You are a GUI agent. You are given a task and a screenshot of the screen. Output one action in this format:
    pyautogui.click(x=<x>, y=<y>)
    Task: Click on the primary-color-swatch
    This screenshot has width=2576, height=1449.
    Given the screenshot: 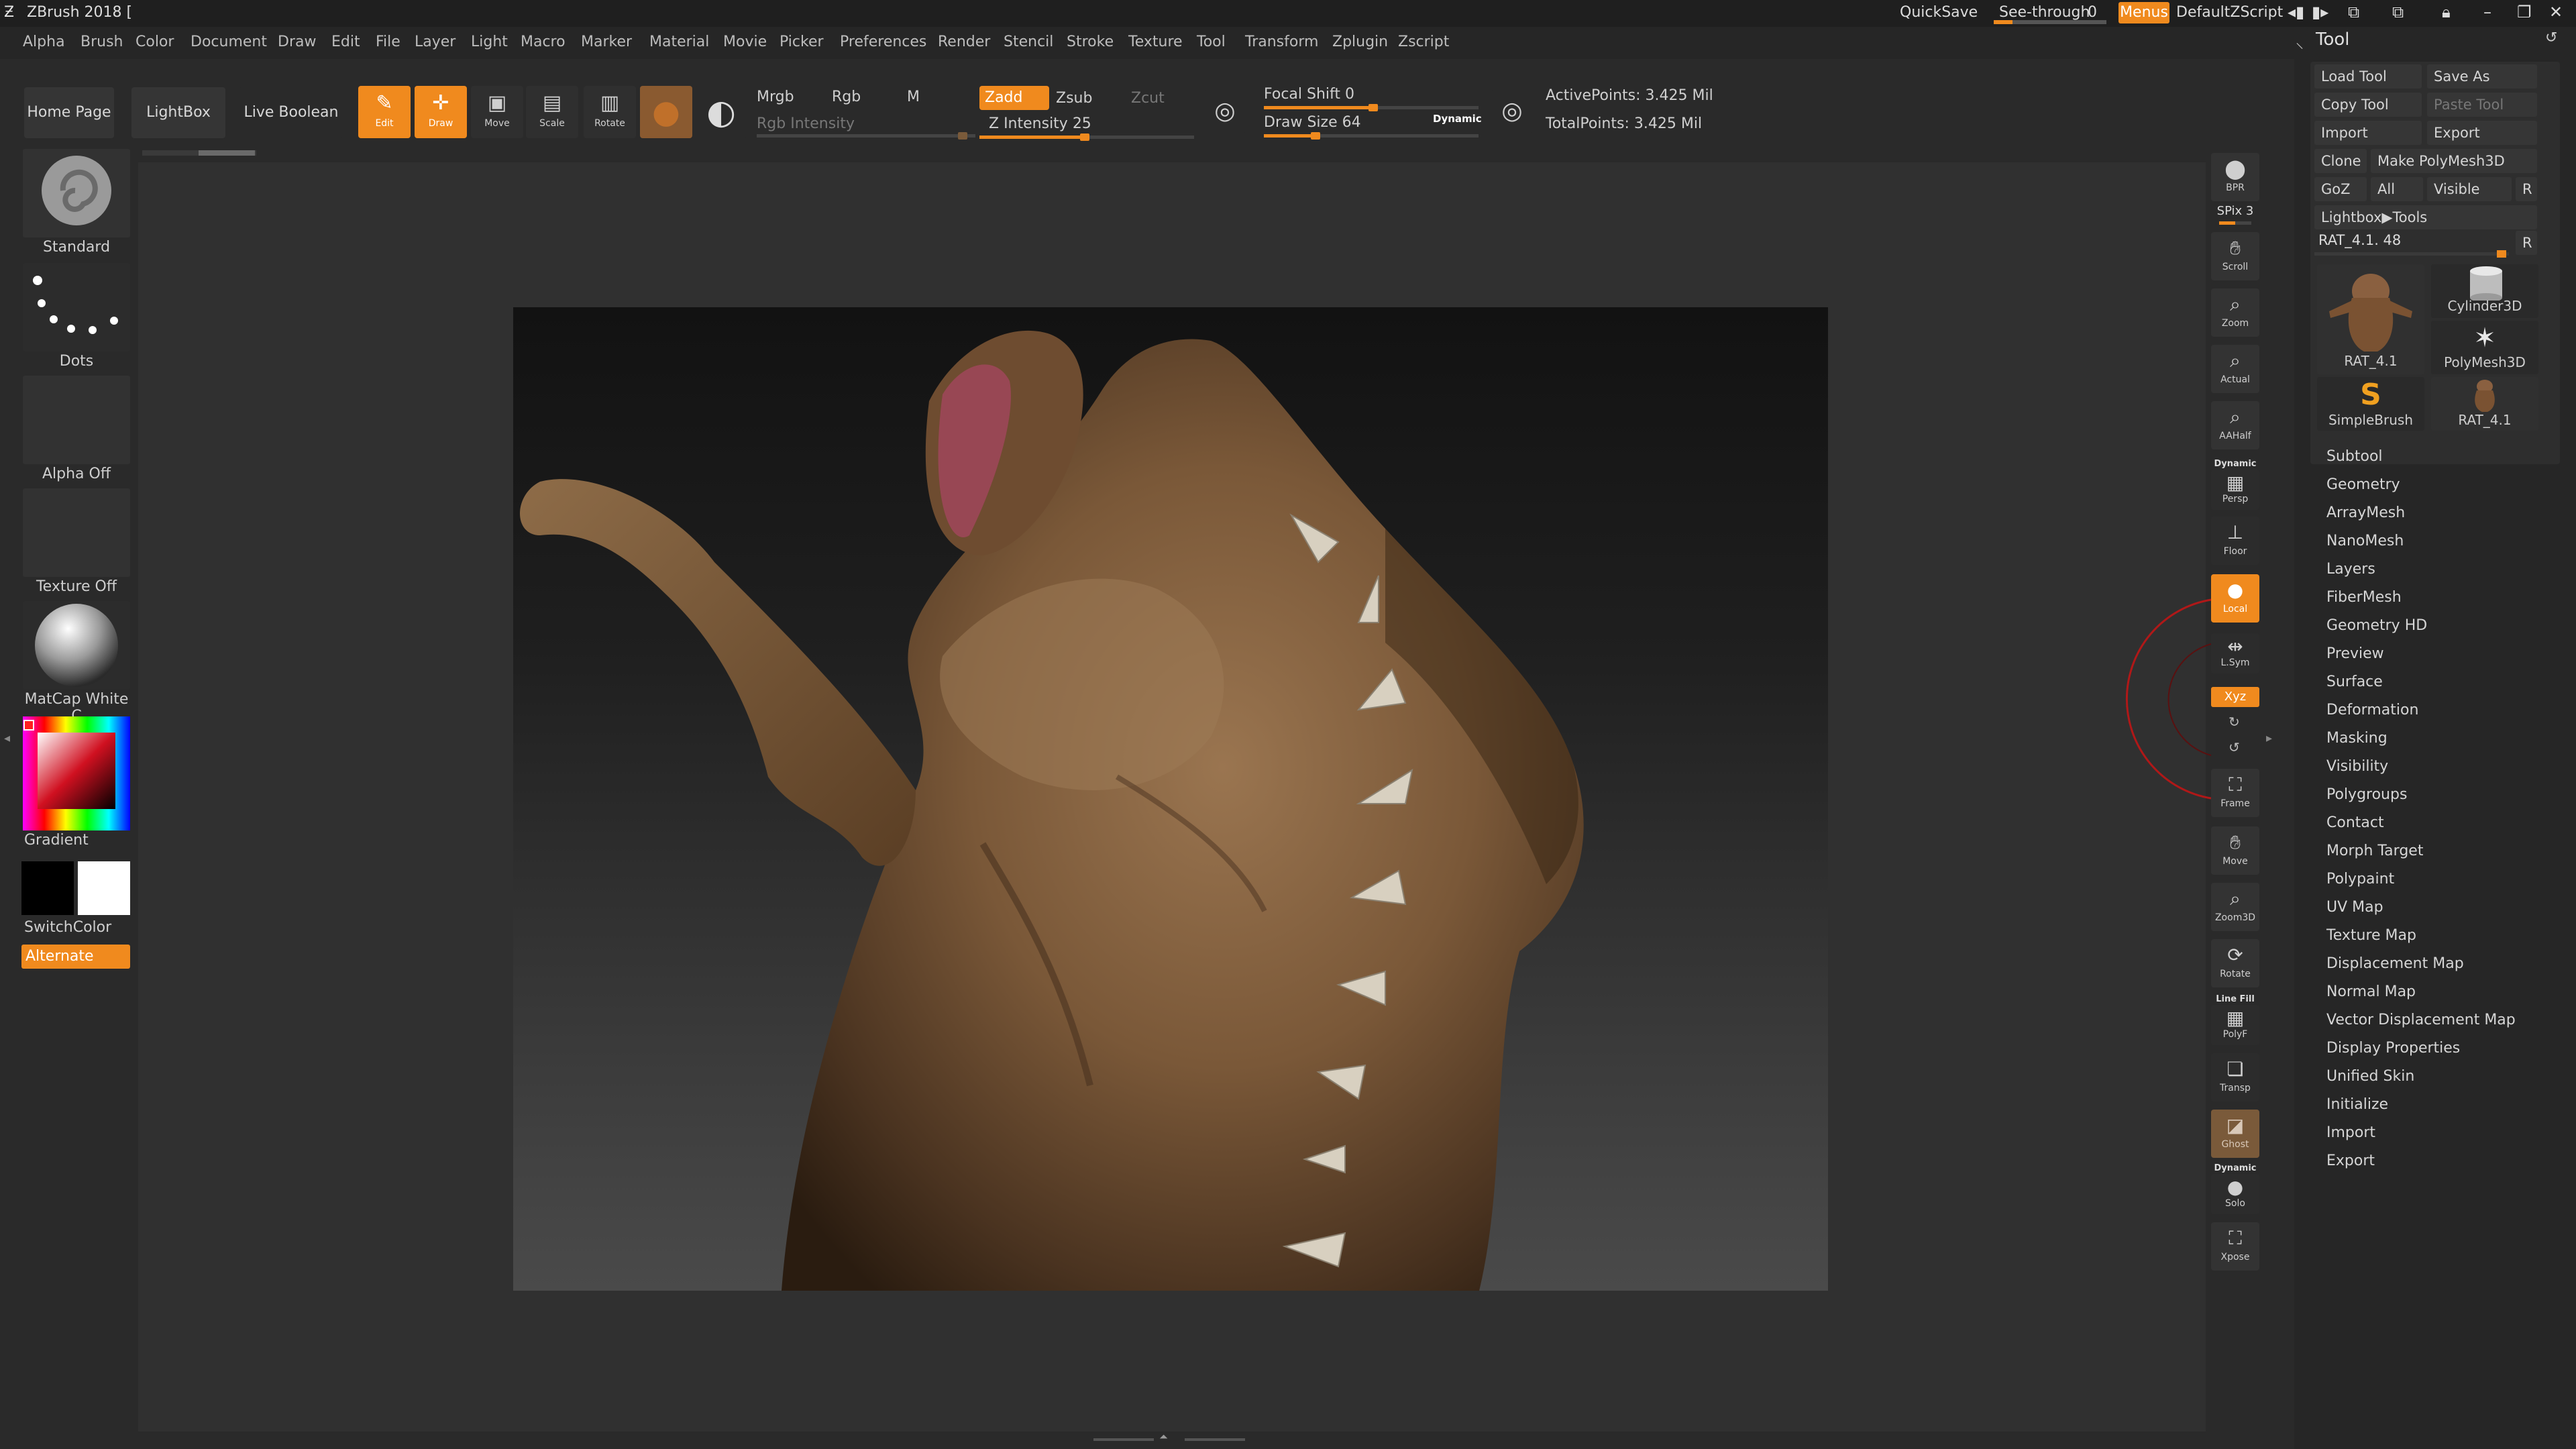 What is the action you would take?
    pyautogui.click(x=47, y=888)
    